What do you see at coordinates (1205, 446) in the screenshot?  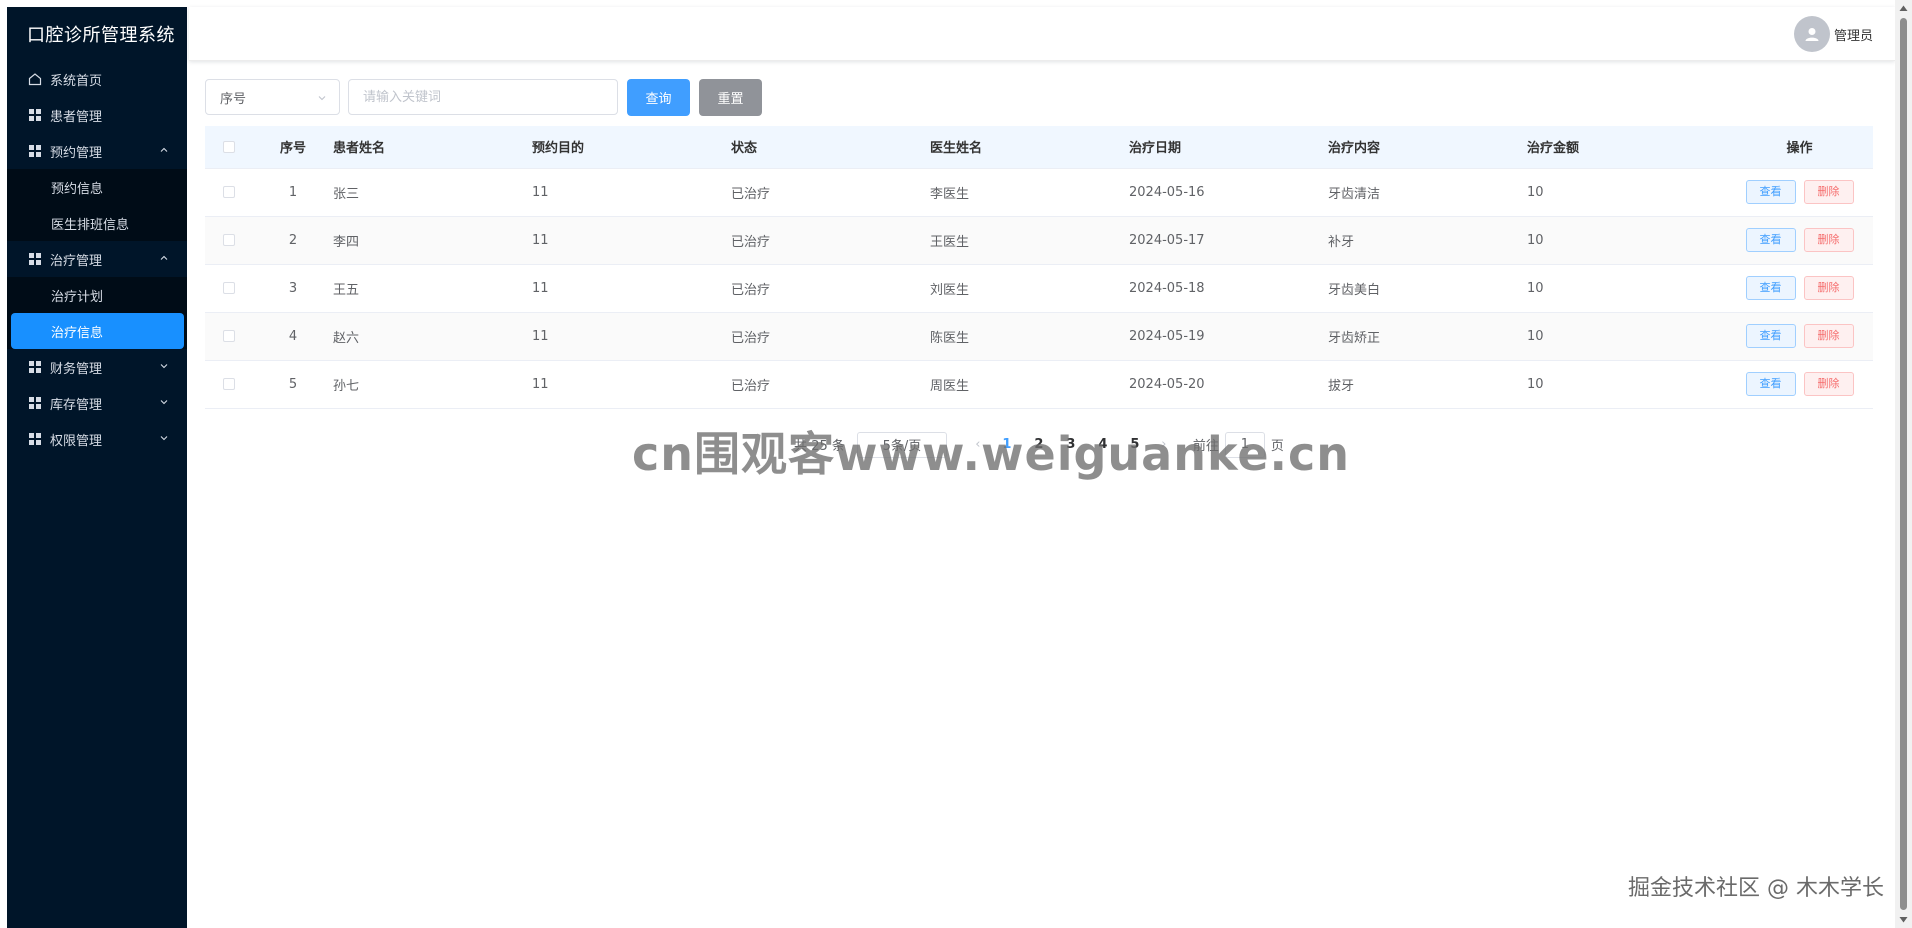 I see `goto-label: 前往` at bounding box center [1205, 446].